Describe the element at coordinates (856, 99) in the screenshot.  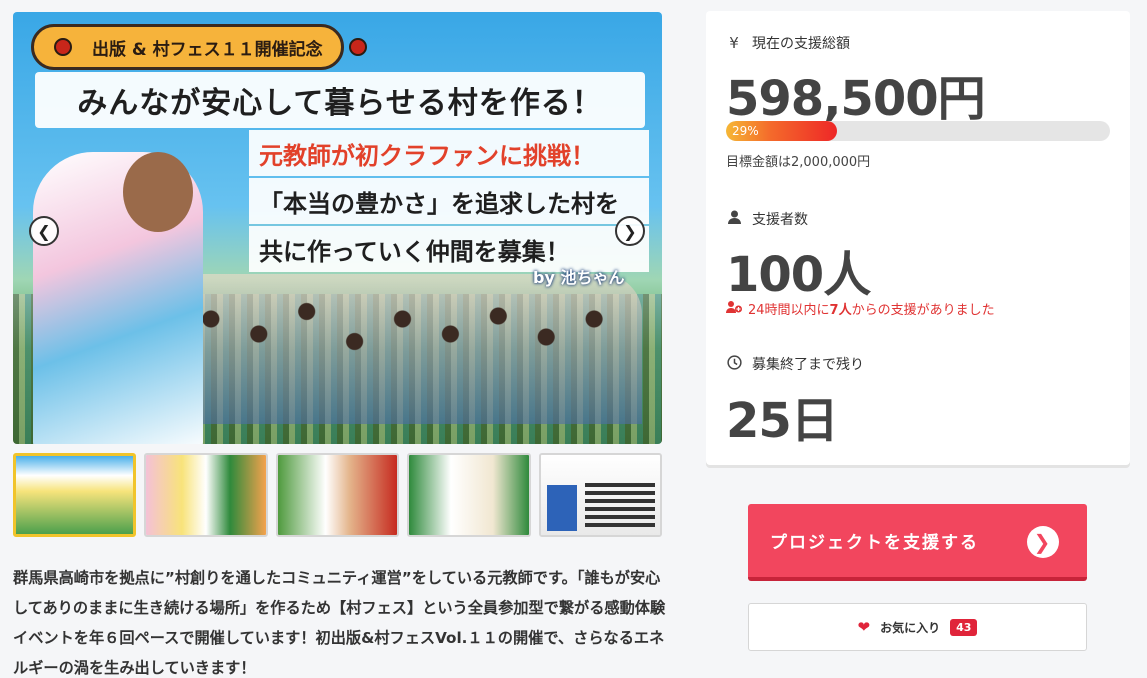
I see `funding-amount: 598,500円` at that location.